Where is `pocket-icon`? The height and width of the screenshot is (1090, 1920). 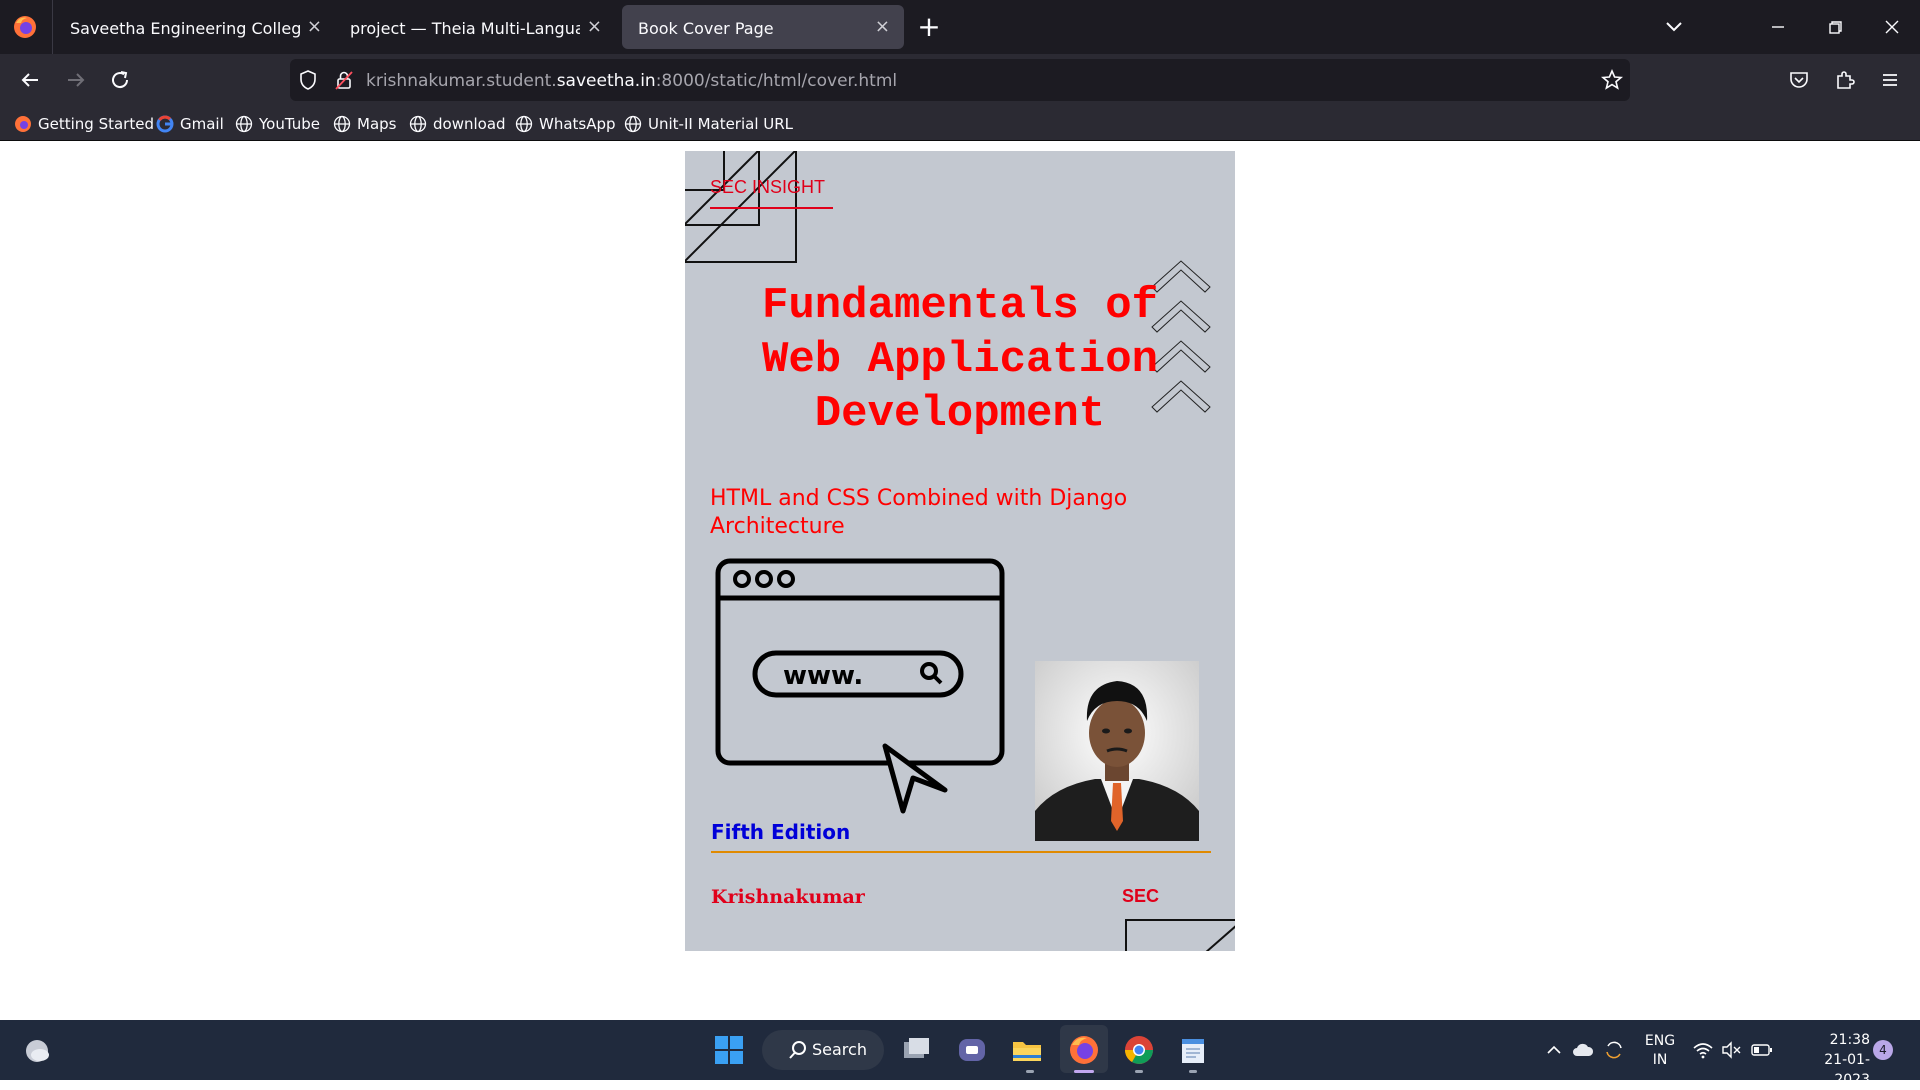
pocket-icon is located at coordinates (1799, 80).